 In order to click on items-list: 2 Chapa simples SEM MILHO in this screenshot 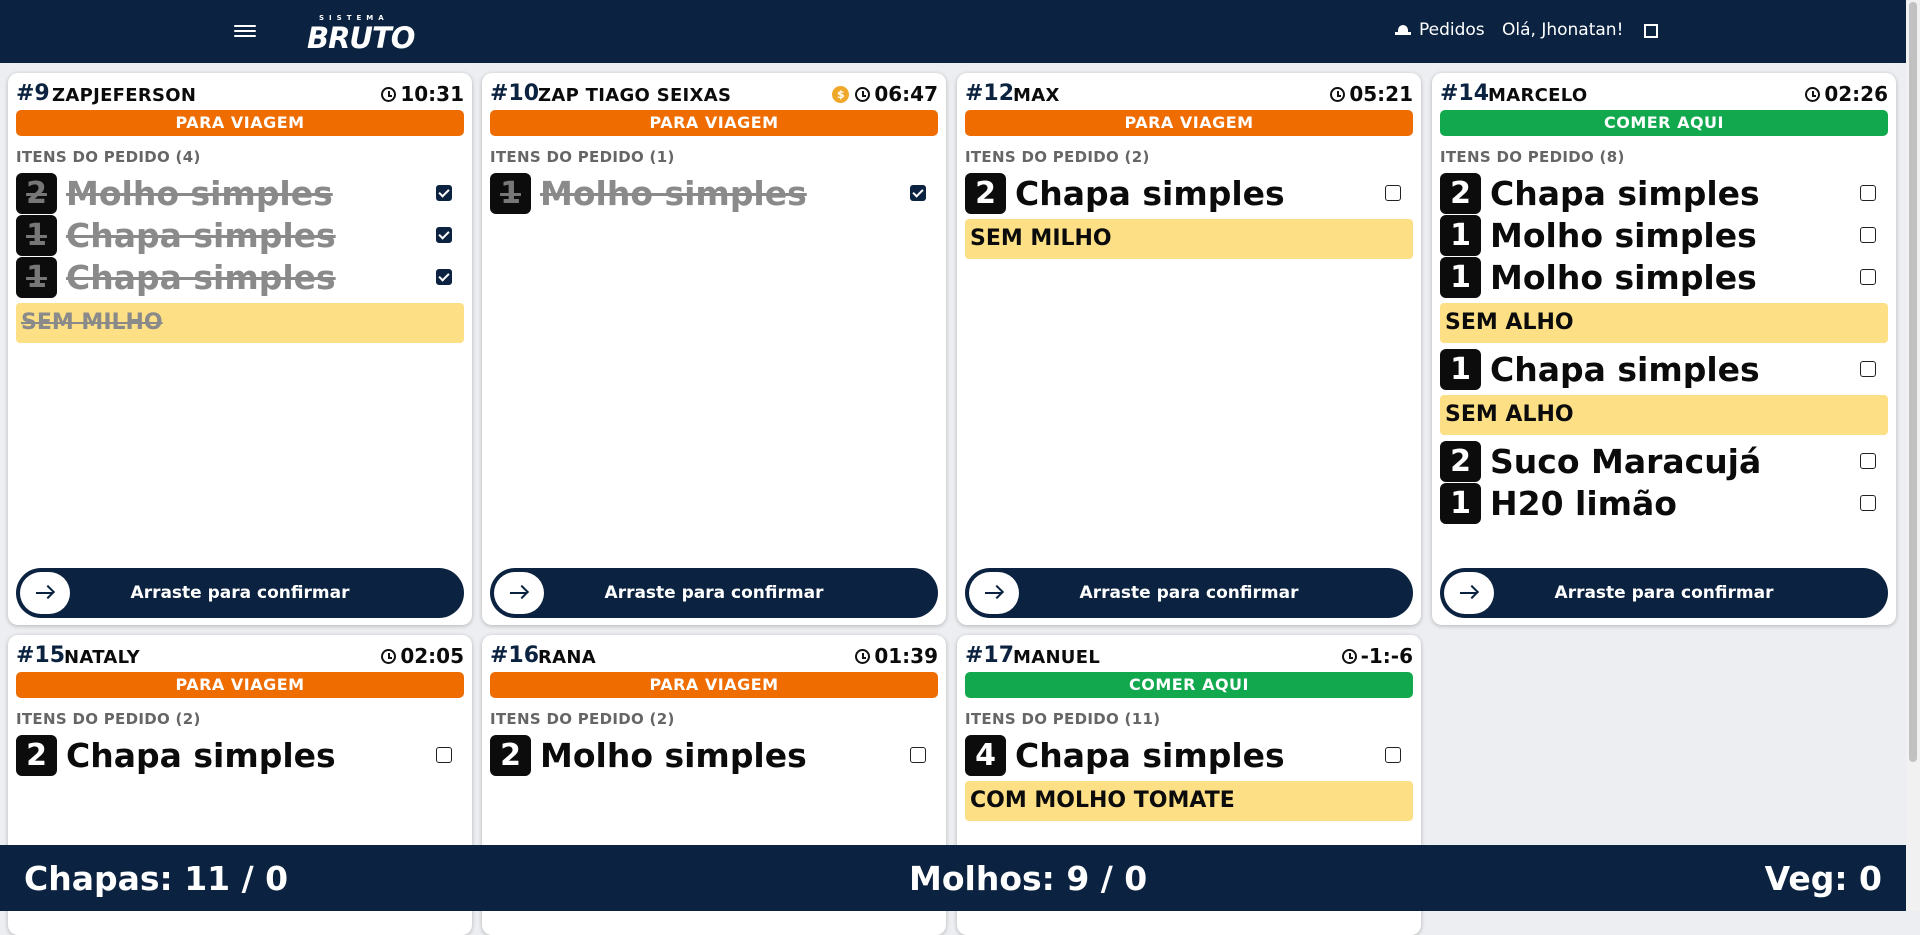, I will do `click(1189, 215)`.